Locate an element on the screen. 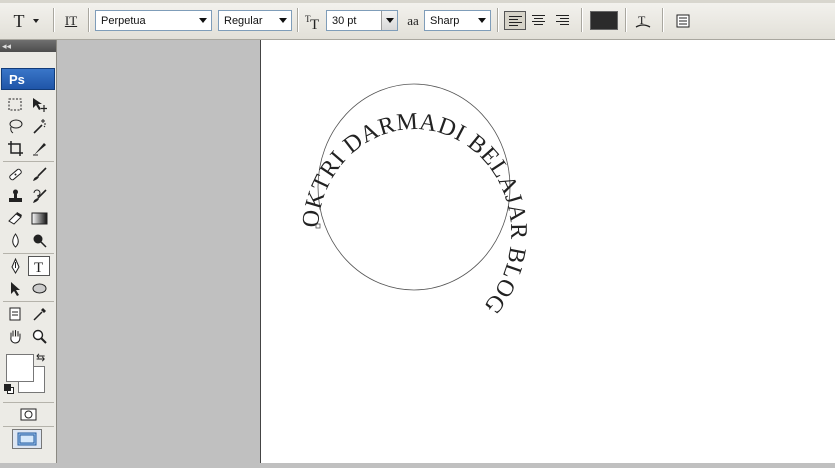 This screenshot has width=835, height=468. tool-preset-picker: T is located at coordinates (26, 21).